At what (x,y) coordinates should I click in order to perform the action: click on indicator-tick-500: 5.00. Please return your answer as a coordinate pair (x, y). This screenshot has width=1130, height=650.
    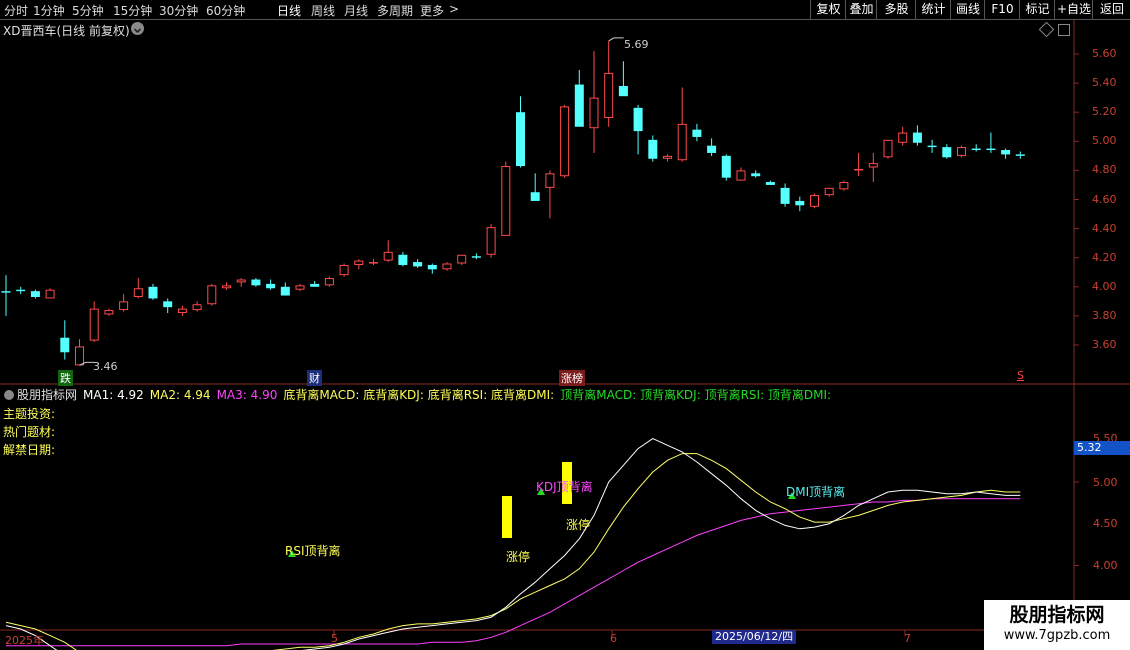
    Looking at the image, I should click on (1105, 482).